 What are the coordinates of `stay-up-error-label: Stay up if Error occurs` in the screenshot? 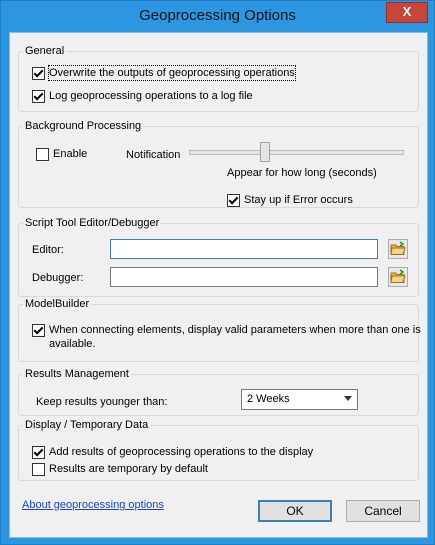 It's located at (298, 200).